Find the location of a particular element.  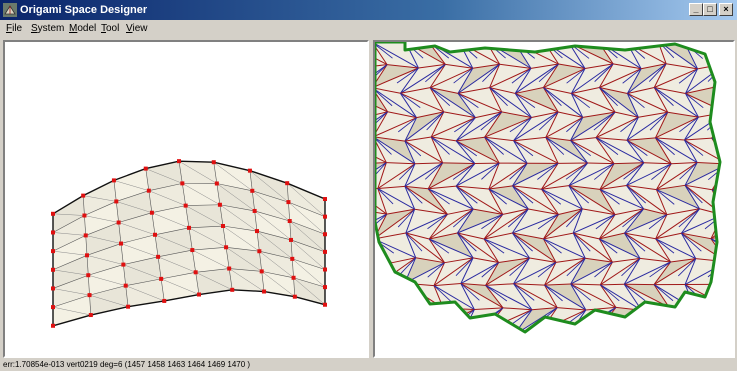

menu-view: View is located at coordinates (137, 28).